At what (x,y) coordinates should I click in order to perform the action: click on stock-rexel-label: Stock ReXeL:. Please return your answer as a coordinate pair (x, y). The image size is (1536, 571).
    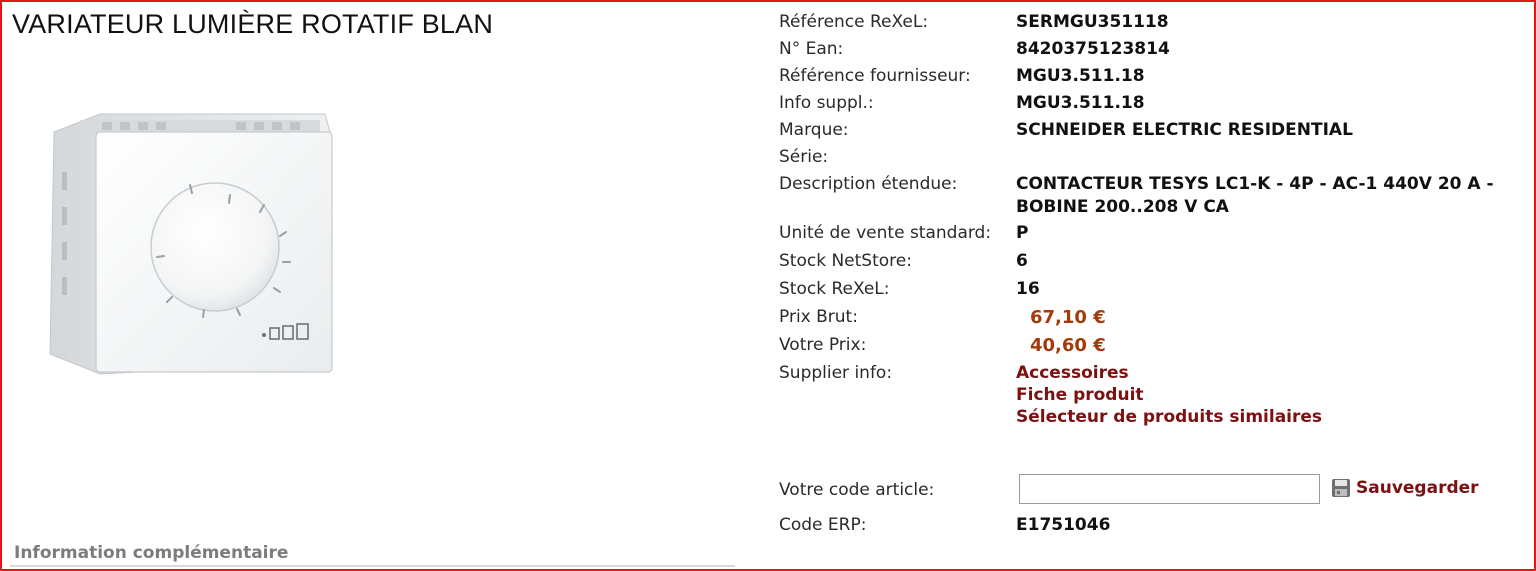
    Looking at the image, I should click on (834, 289).